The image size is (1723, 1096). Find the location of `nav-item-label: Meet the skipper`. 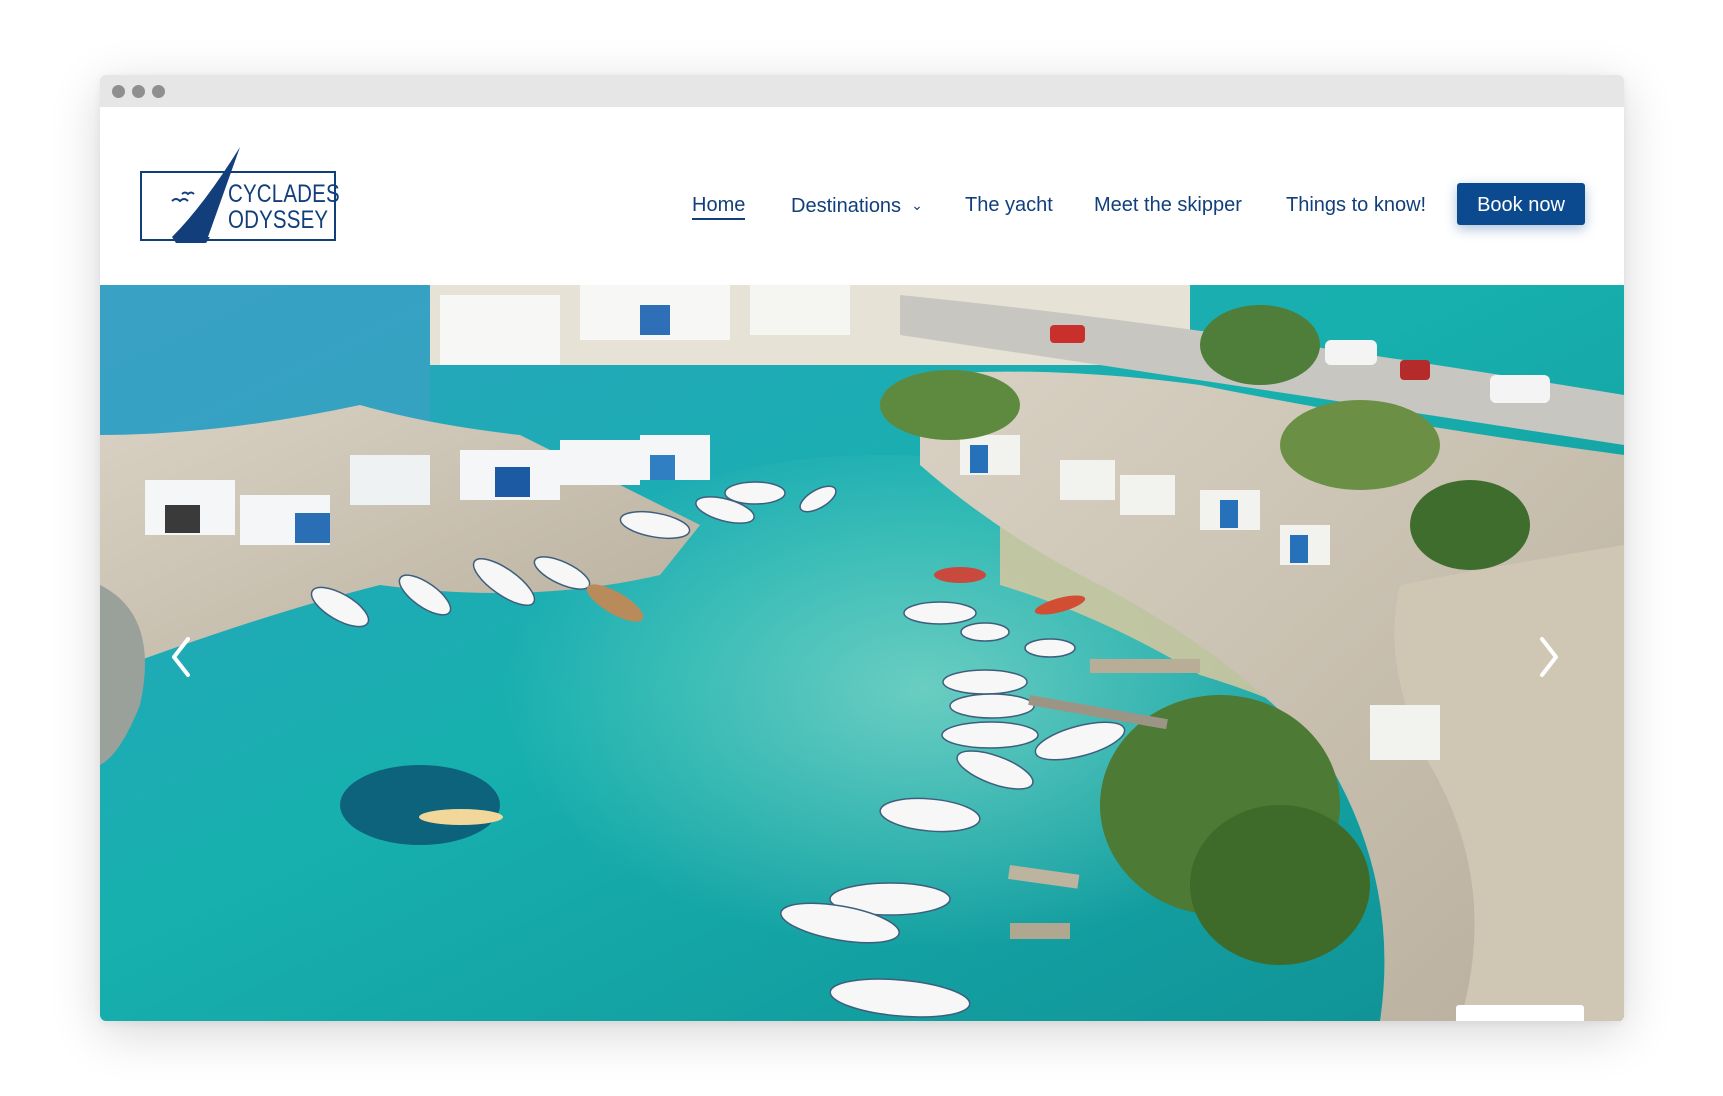

nav-item-label: Meet the skipper is located at coordinates (1168, 205).